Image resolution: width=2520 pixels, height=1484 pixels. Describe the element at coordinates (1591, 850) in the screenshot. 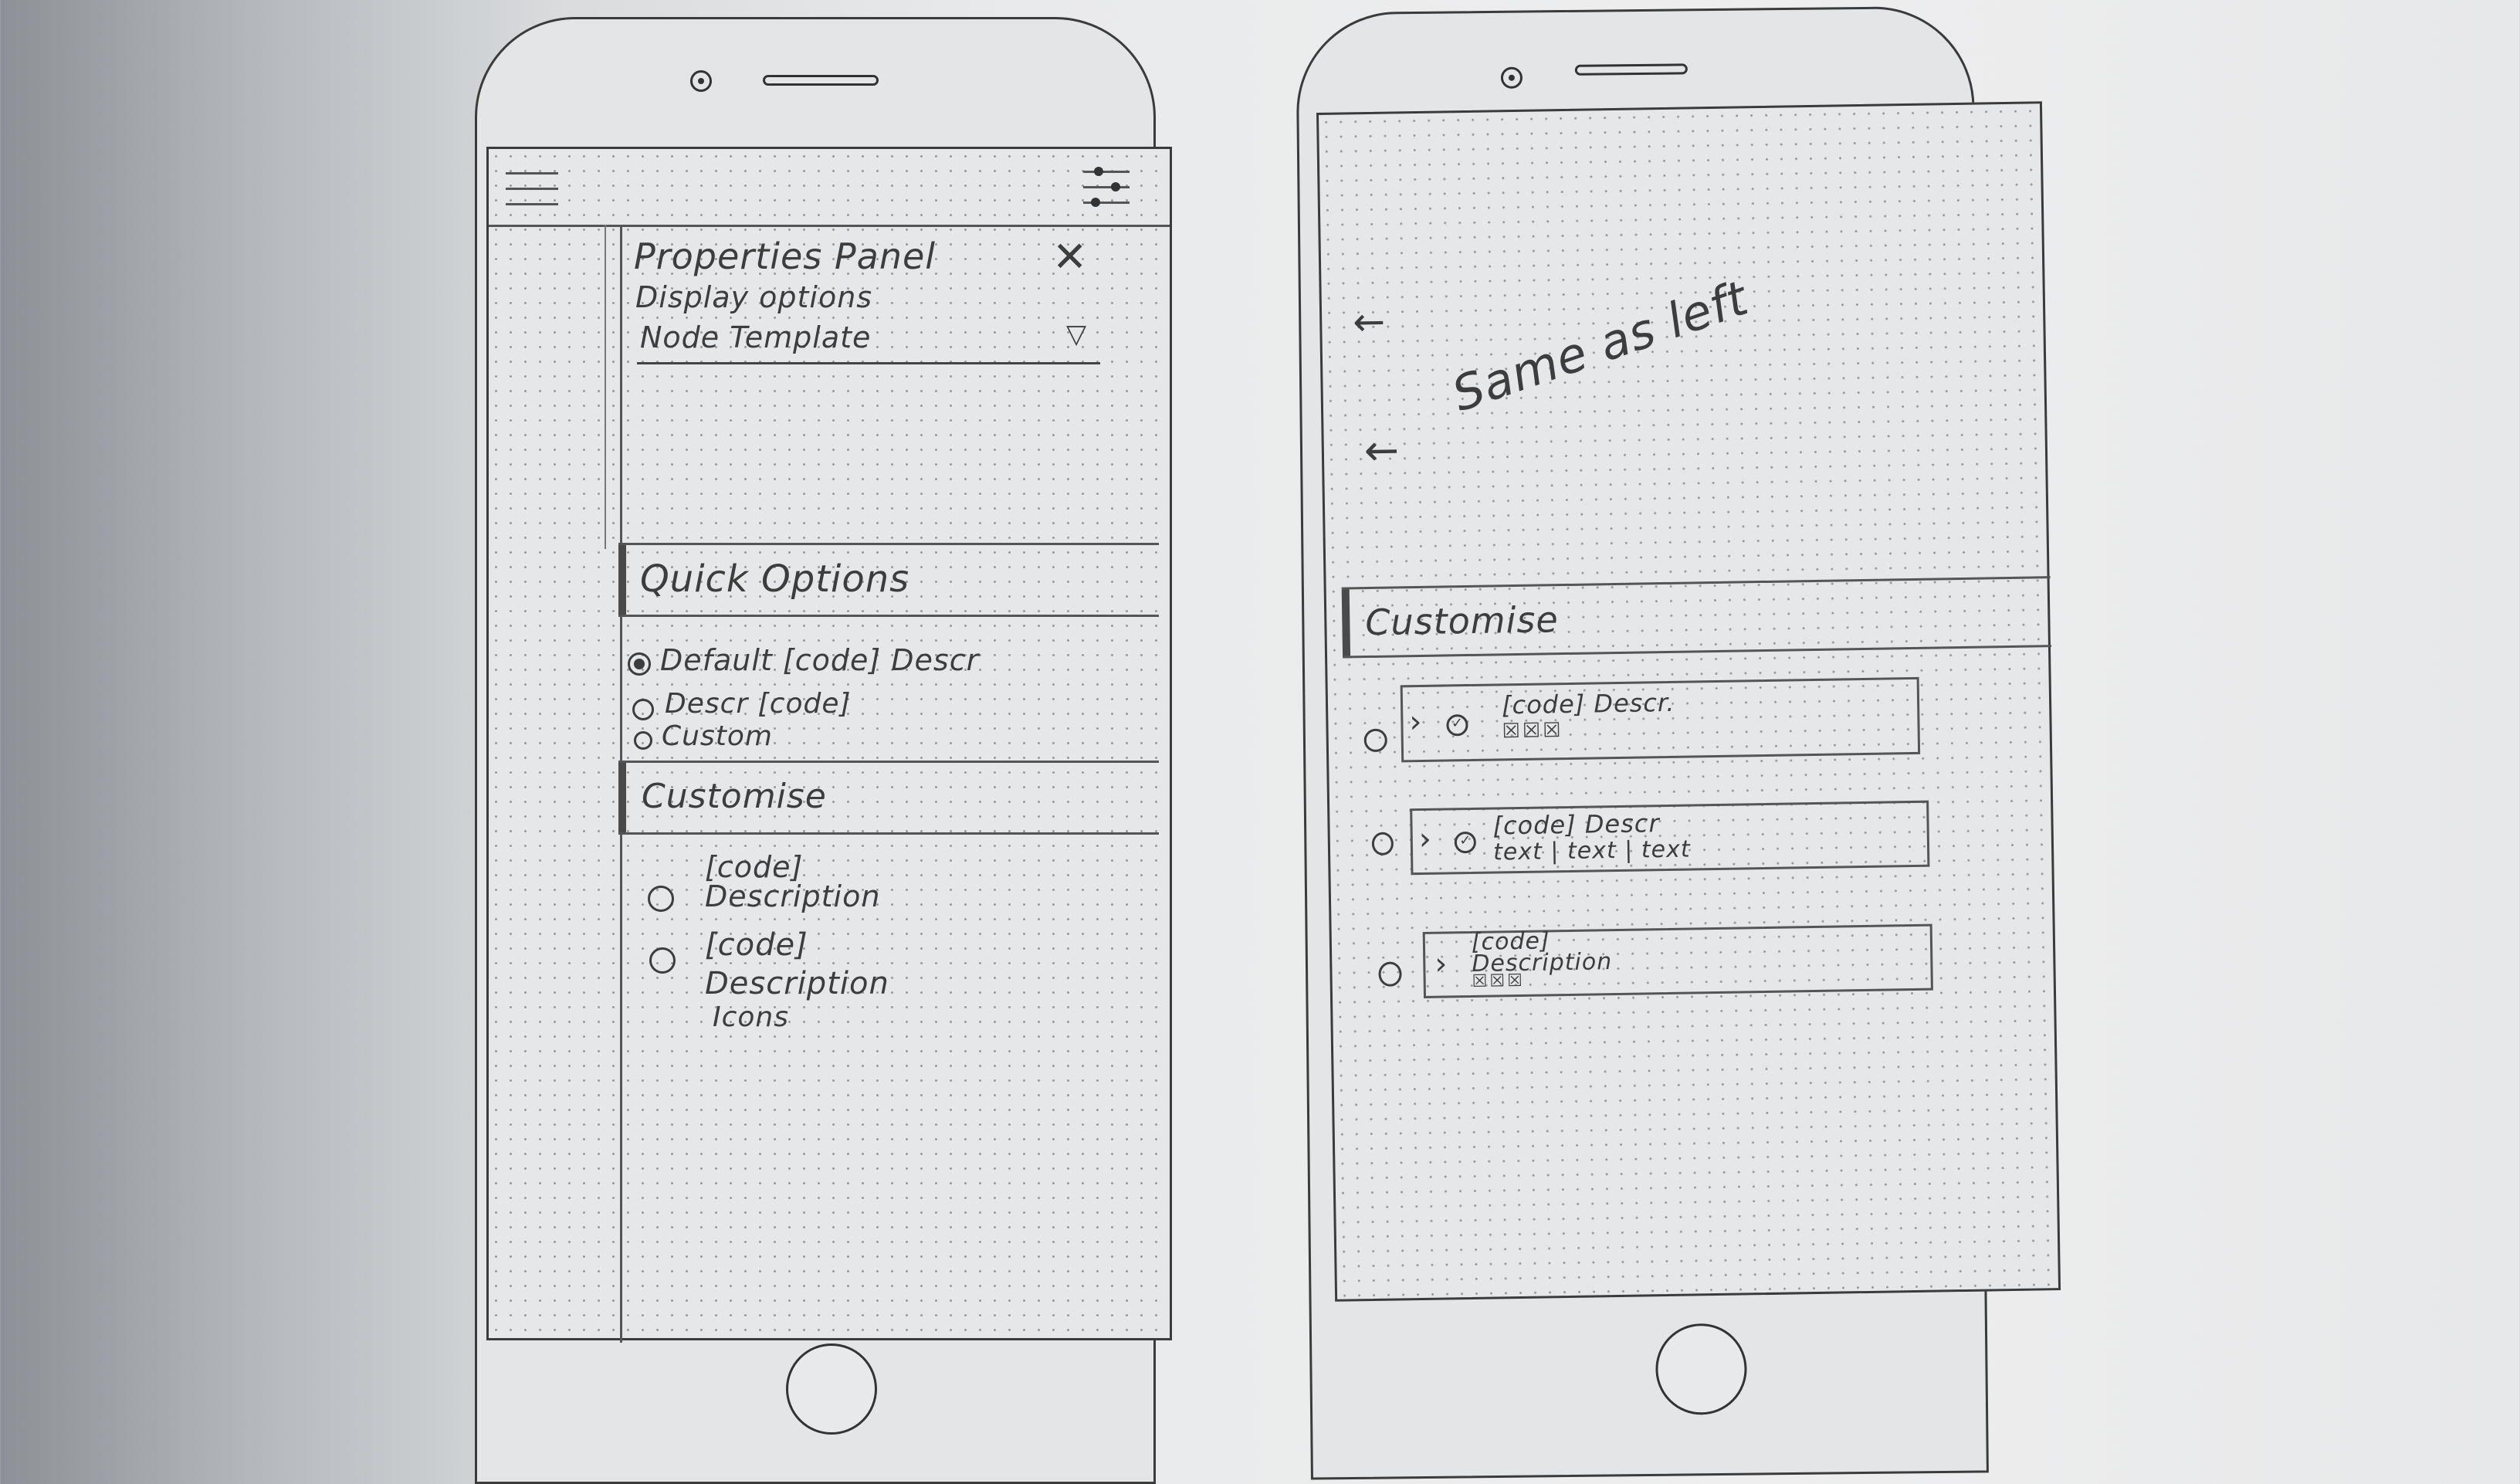

I see `item-2-line2: text | text | text` at that location.